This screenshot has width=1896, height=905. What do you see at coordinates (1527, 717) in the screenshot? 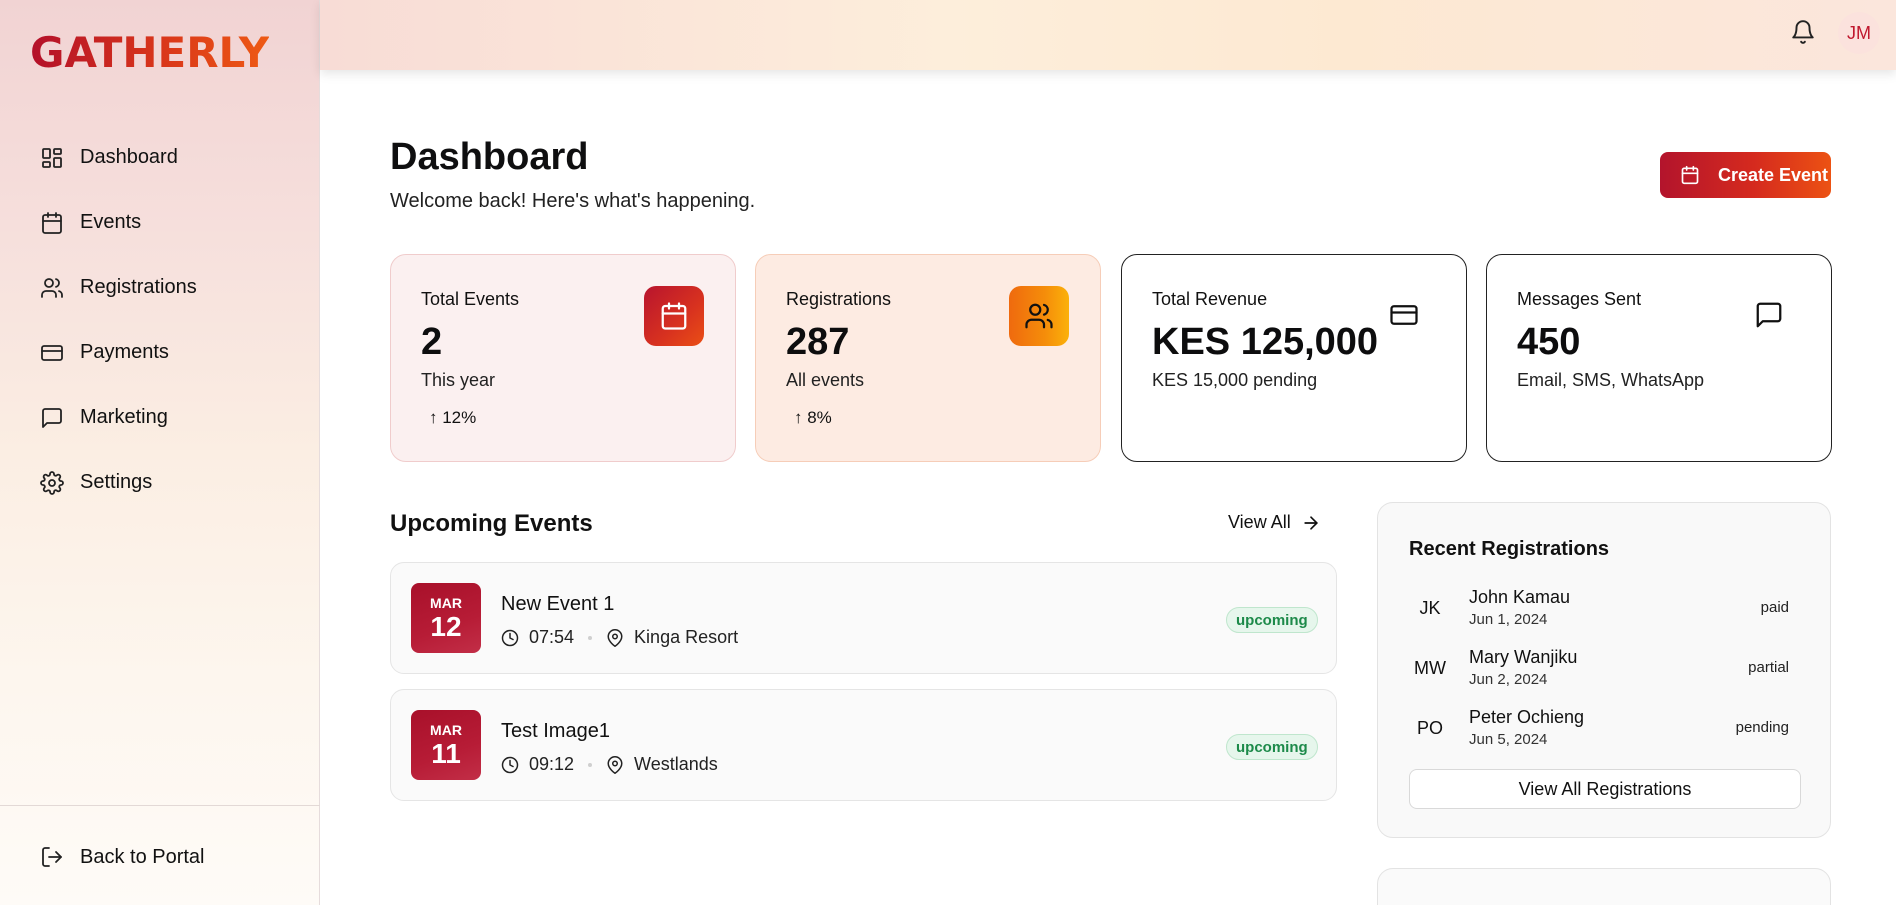
I see `registrant-name: Peter Ochieng` at bounding box center [1527, 717].